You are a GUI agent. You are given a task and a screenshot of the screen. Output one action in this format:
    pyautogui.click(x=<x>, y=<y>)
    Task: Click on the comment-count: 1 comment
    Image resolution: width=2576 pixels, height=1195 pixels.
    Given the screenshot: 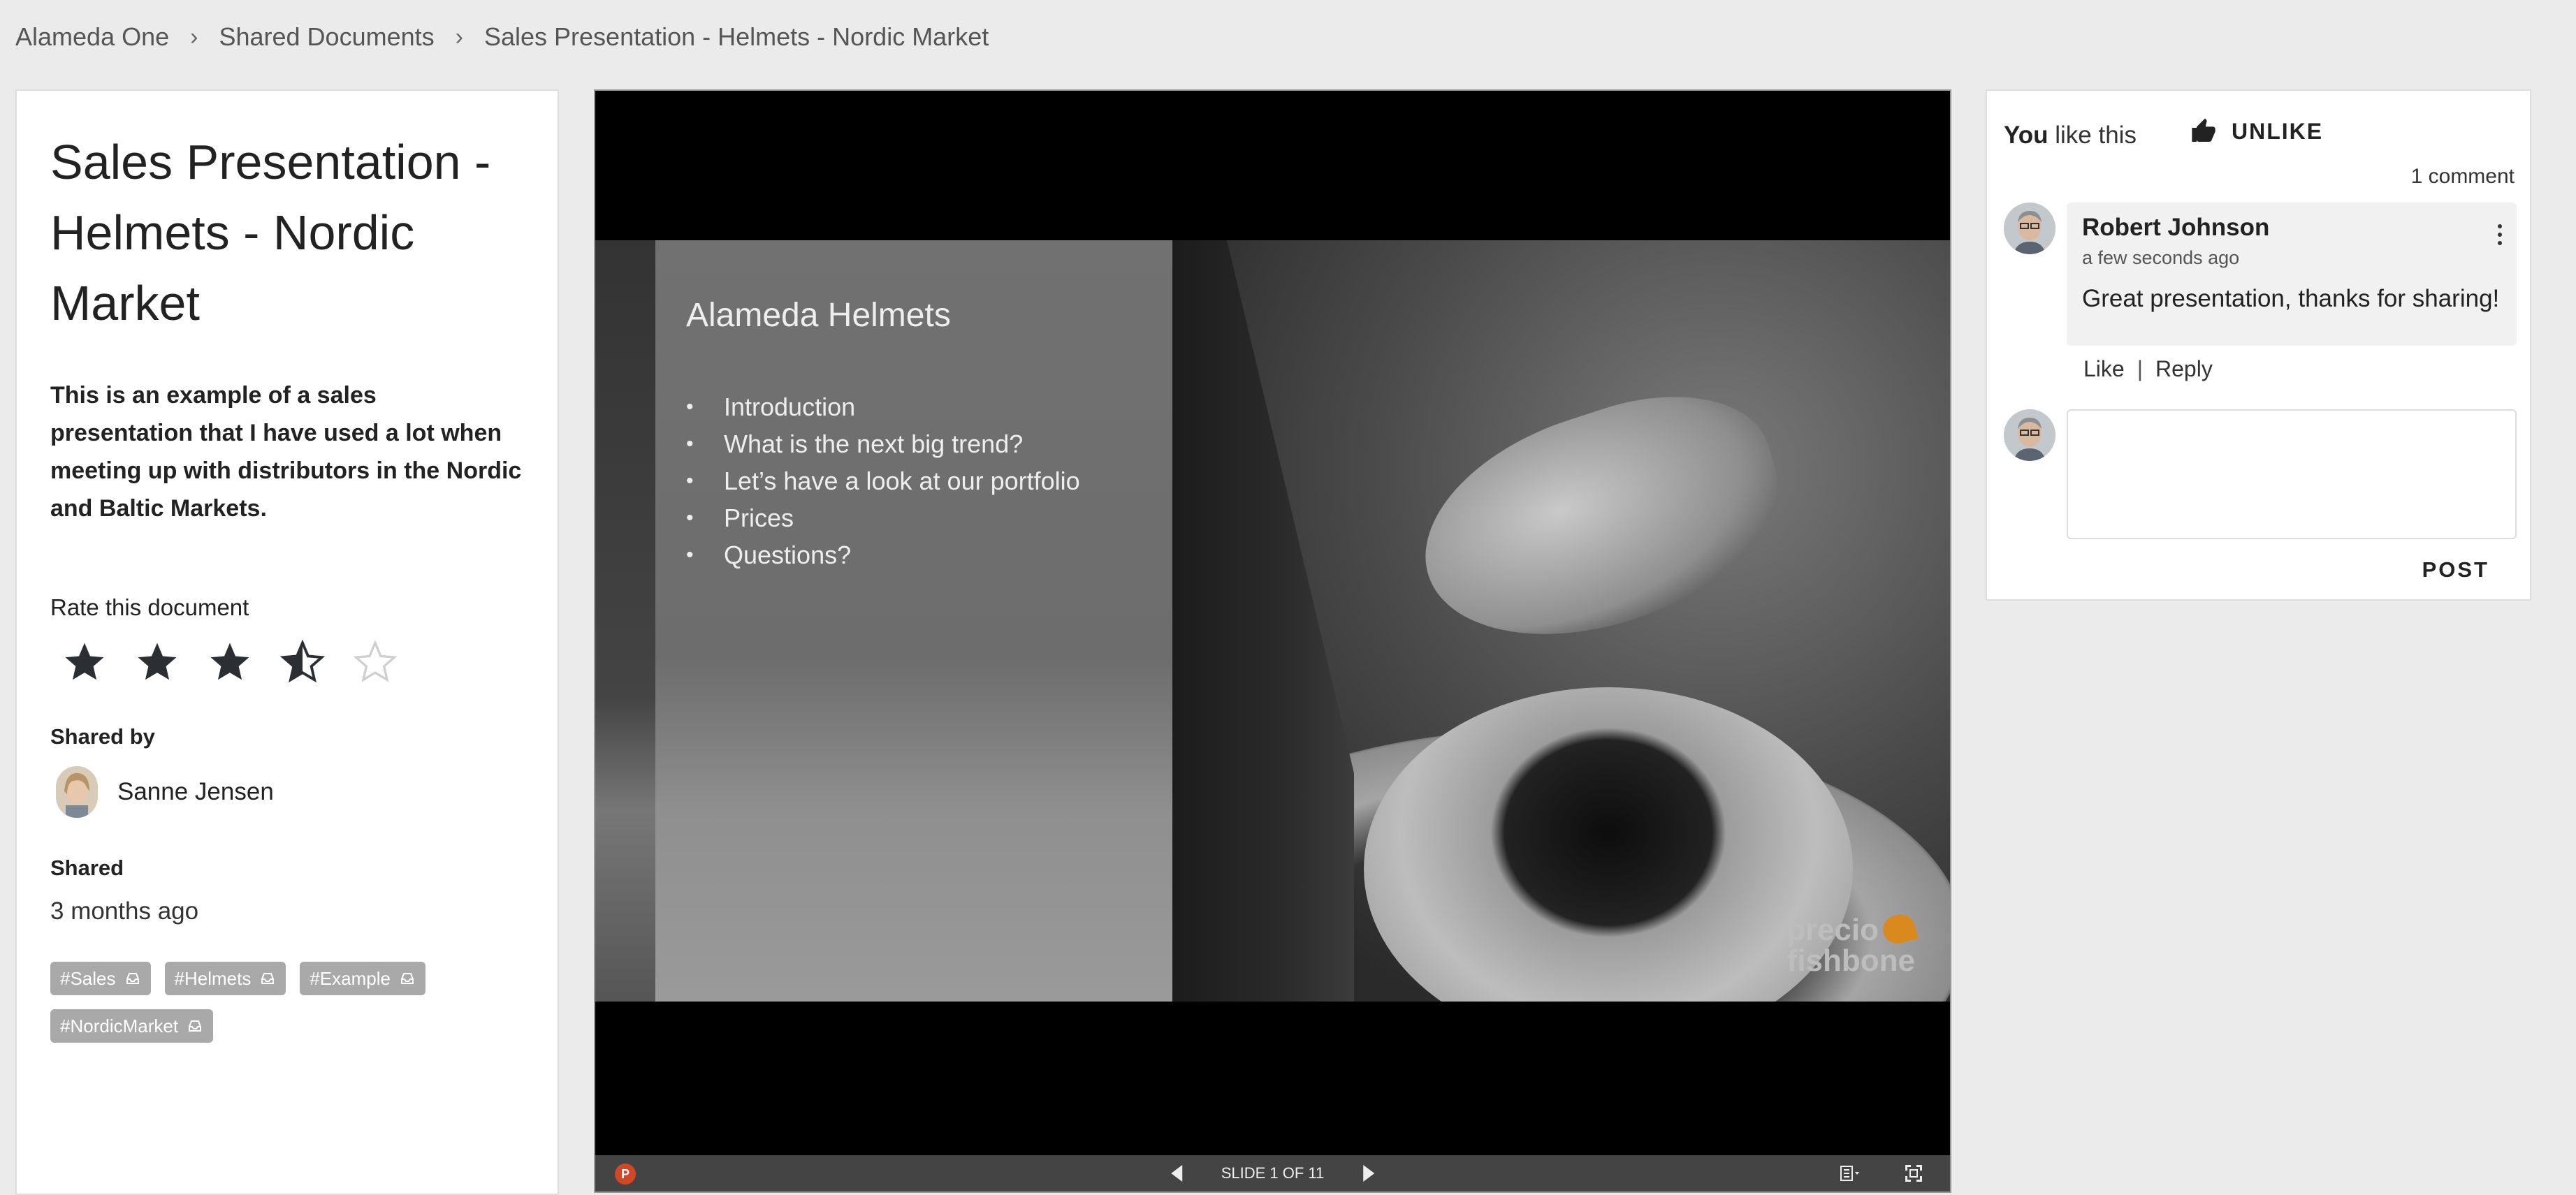 What is the action you would take?
    pyautogui.click(x=2462, y=176)
    